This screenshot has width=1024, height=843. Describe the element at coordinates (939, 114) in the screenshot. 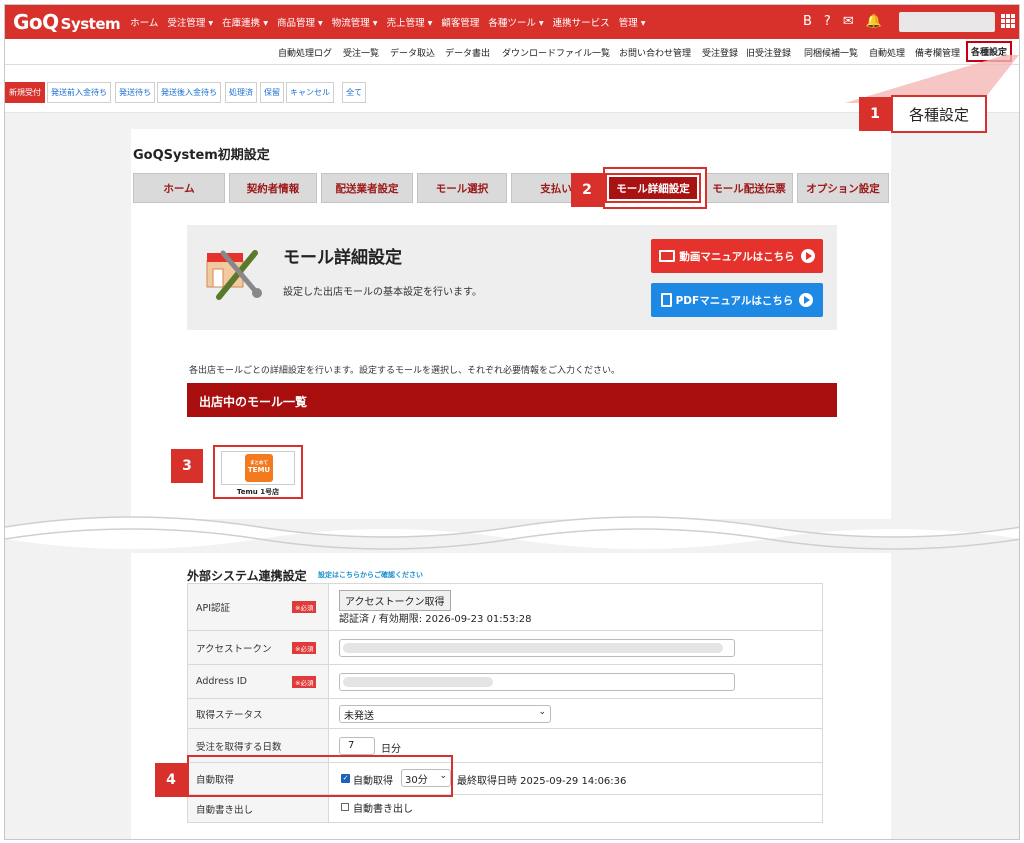

I see `callout-label-1: 各種設定` at that location.